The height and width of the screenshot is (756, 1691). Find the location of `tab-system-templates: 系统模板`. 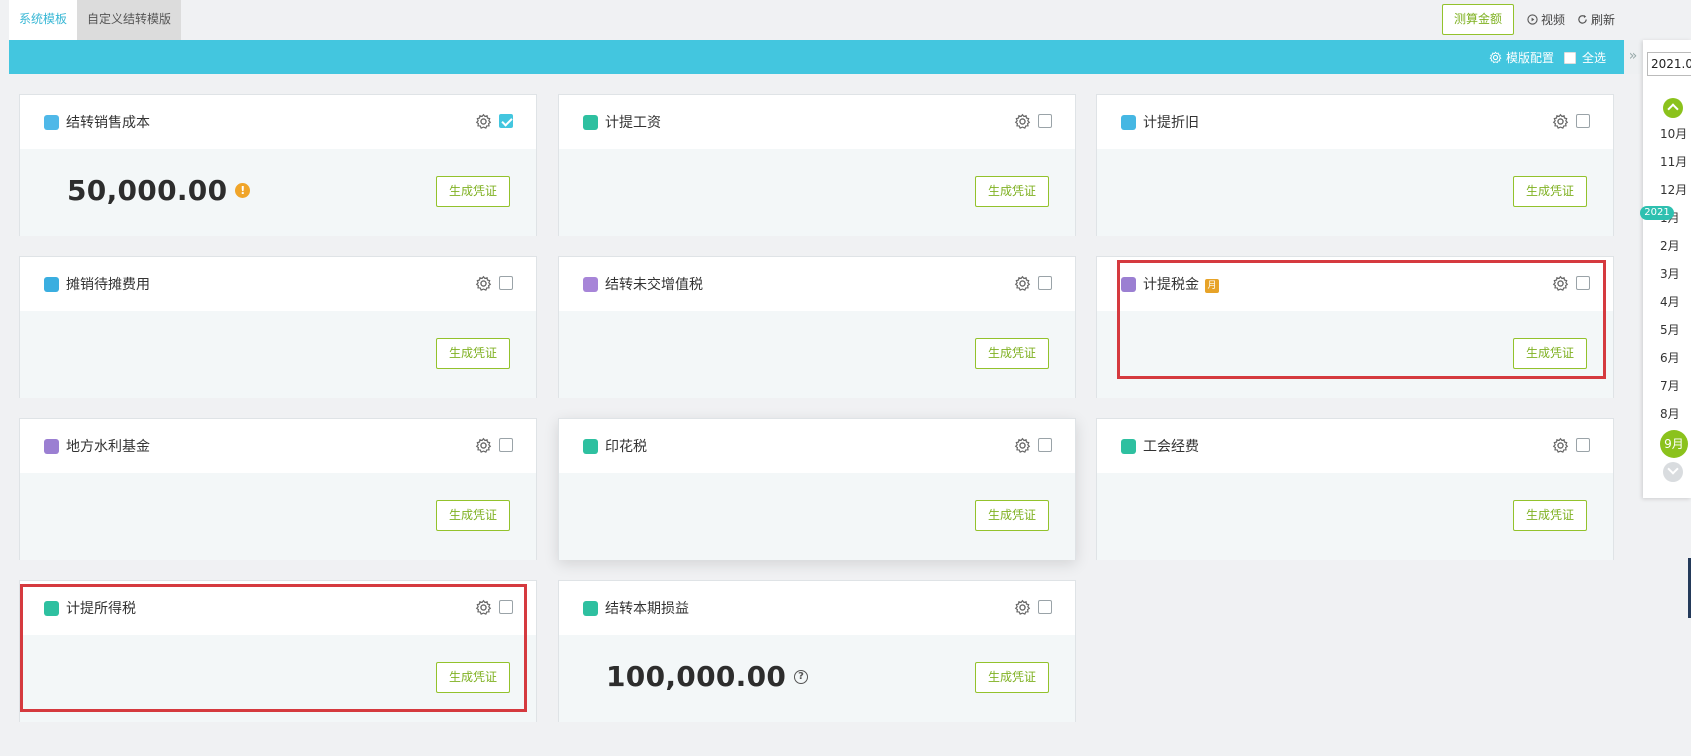

tab-system-templates: 系统模板 is located at coordinates (43, 20).